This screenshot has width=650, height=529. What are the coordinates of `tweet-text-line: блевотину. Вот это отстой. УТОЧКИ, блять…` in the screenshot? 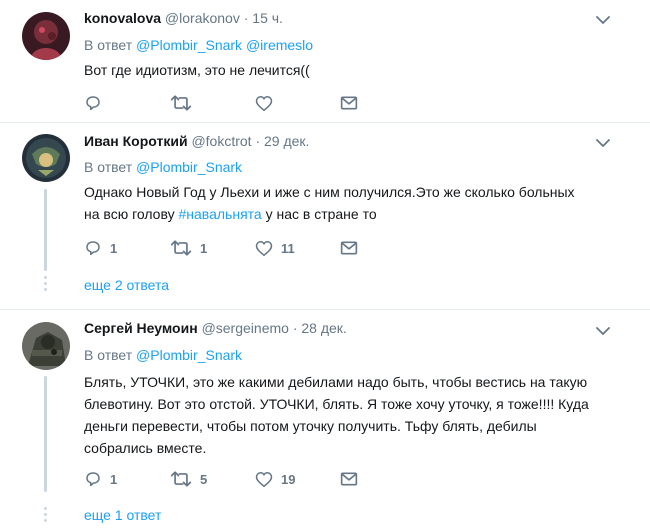 It's located at (336, 404).